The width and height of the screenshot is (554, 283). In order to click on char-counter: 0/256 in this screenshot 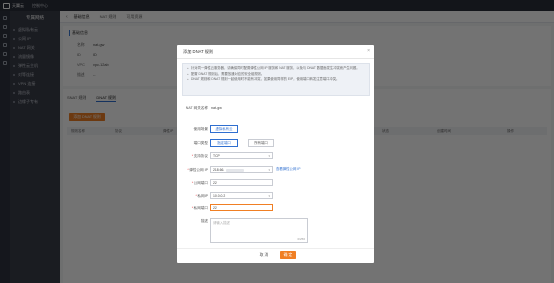, I will do `click(301, 239)`.